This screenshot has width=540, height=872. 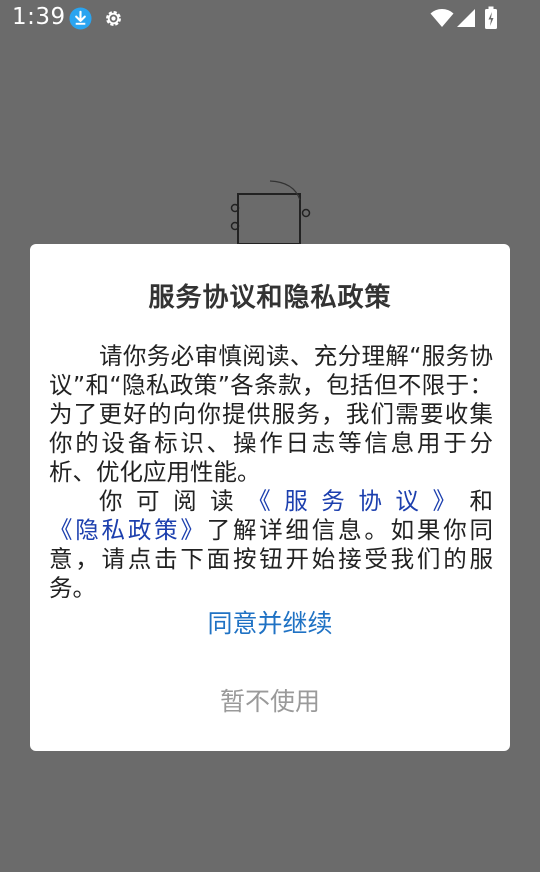 What do you see at coordinates (173, 501) in the screenshot?
I see `para2-prefix: 你可阅读` at bounding box center [173, 501].